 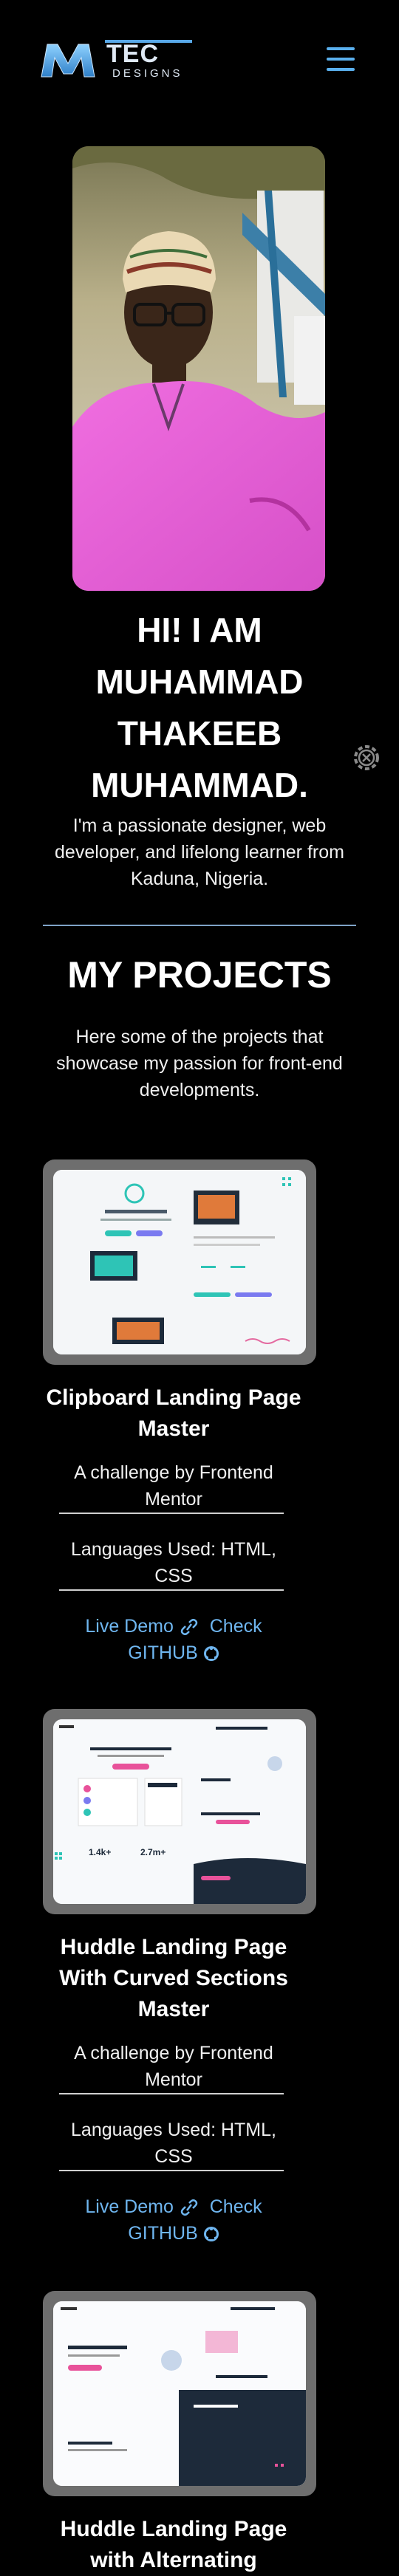 I want to click on site-logo: TEC DESIGNS, so click(x=125, y=60).